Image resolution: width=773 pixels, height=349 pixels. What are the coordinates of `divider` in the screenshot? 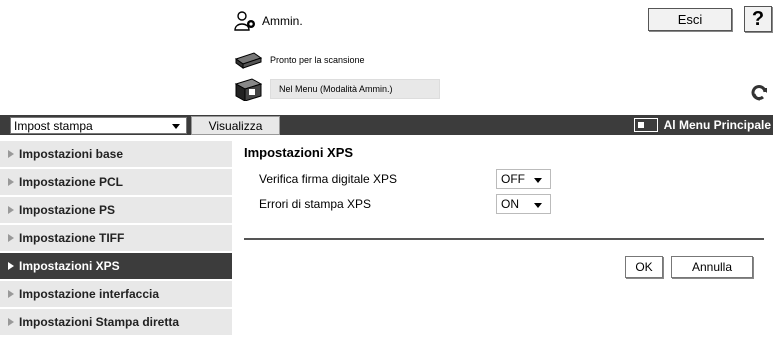 It's located at (504, 239).